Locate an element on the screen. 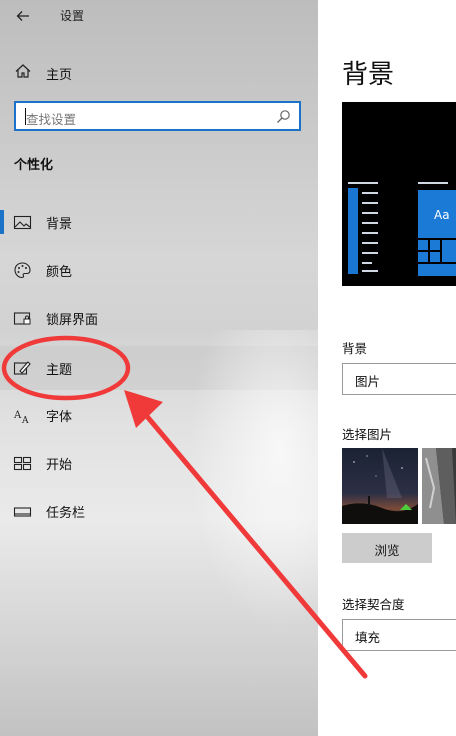  home-label: 主页 is located at coordinates (59, 75).